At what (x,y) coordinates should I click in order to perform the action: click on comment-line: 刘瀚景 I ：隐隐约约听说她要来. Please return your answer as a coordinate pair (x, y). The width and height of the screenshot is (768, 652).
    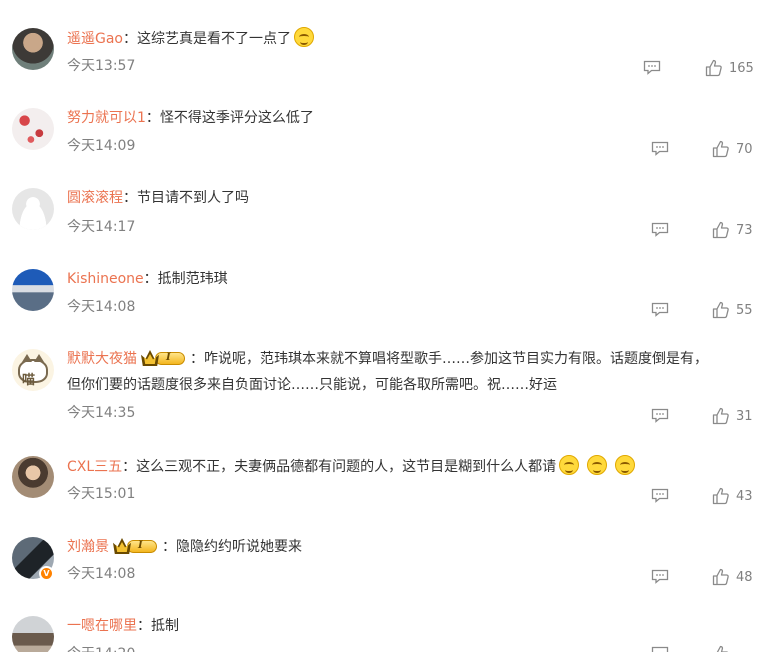
    Looking at the image, I should click on (184, 547).